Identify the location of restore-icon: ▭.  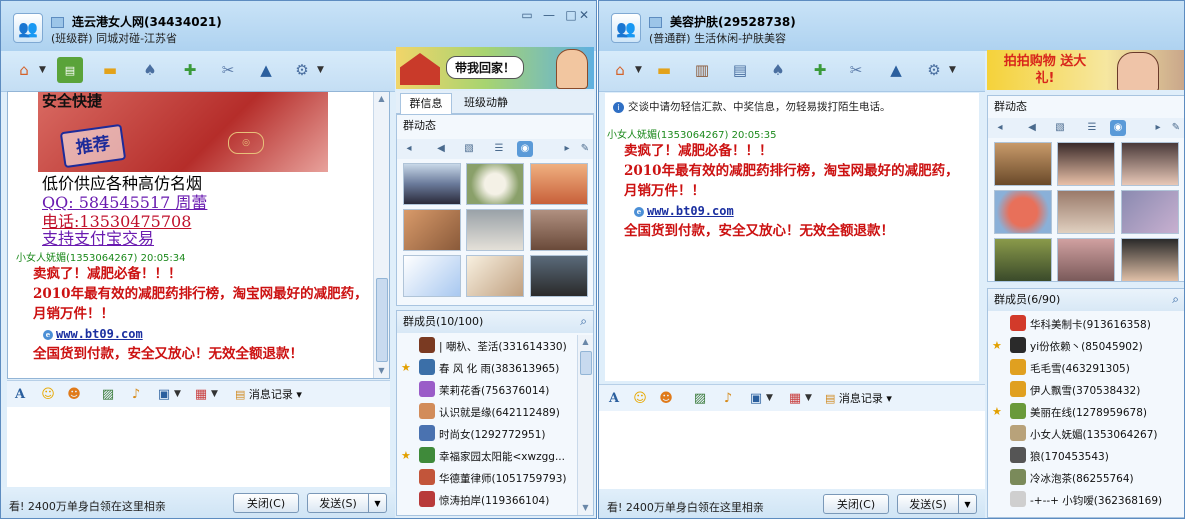
(527, 15).